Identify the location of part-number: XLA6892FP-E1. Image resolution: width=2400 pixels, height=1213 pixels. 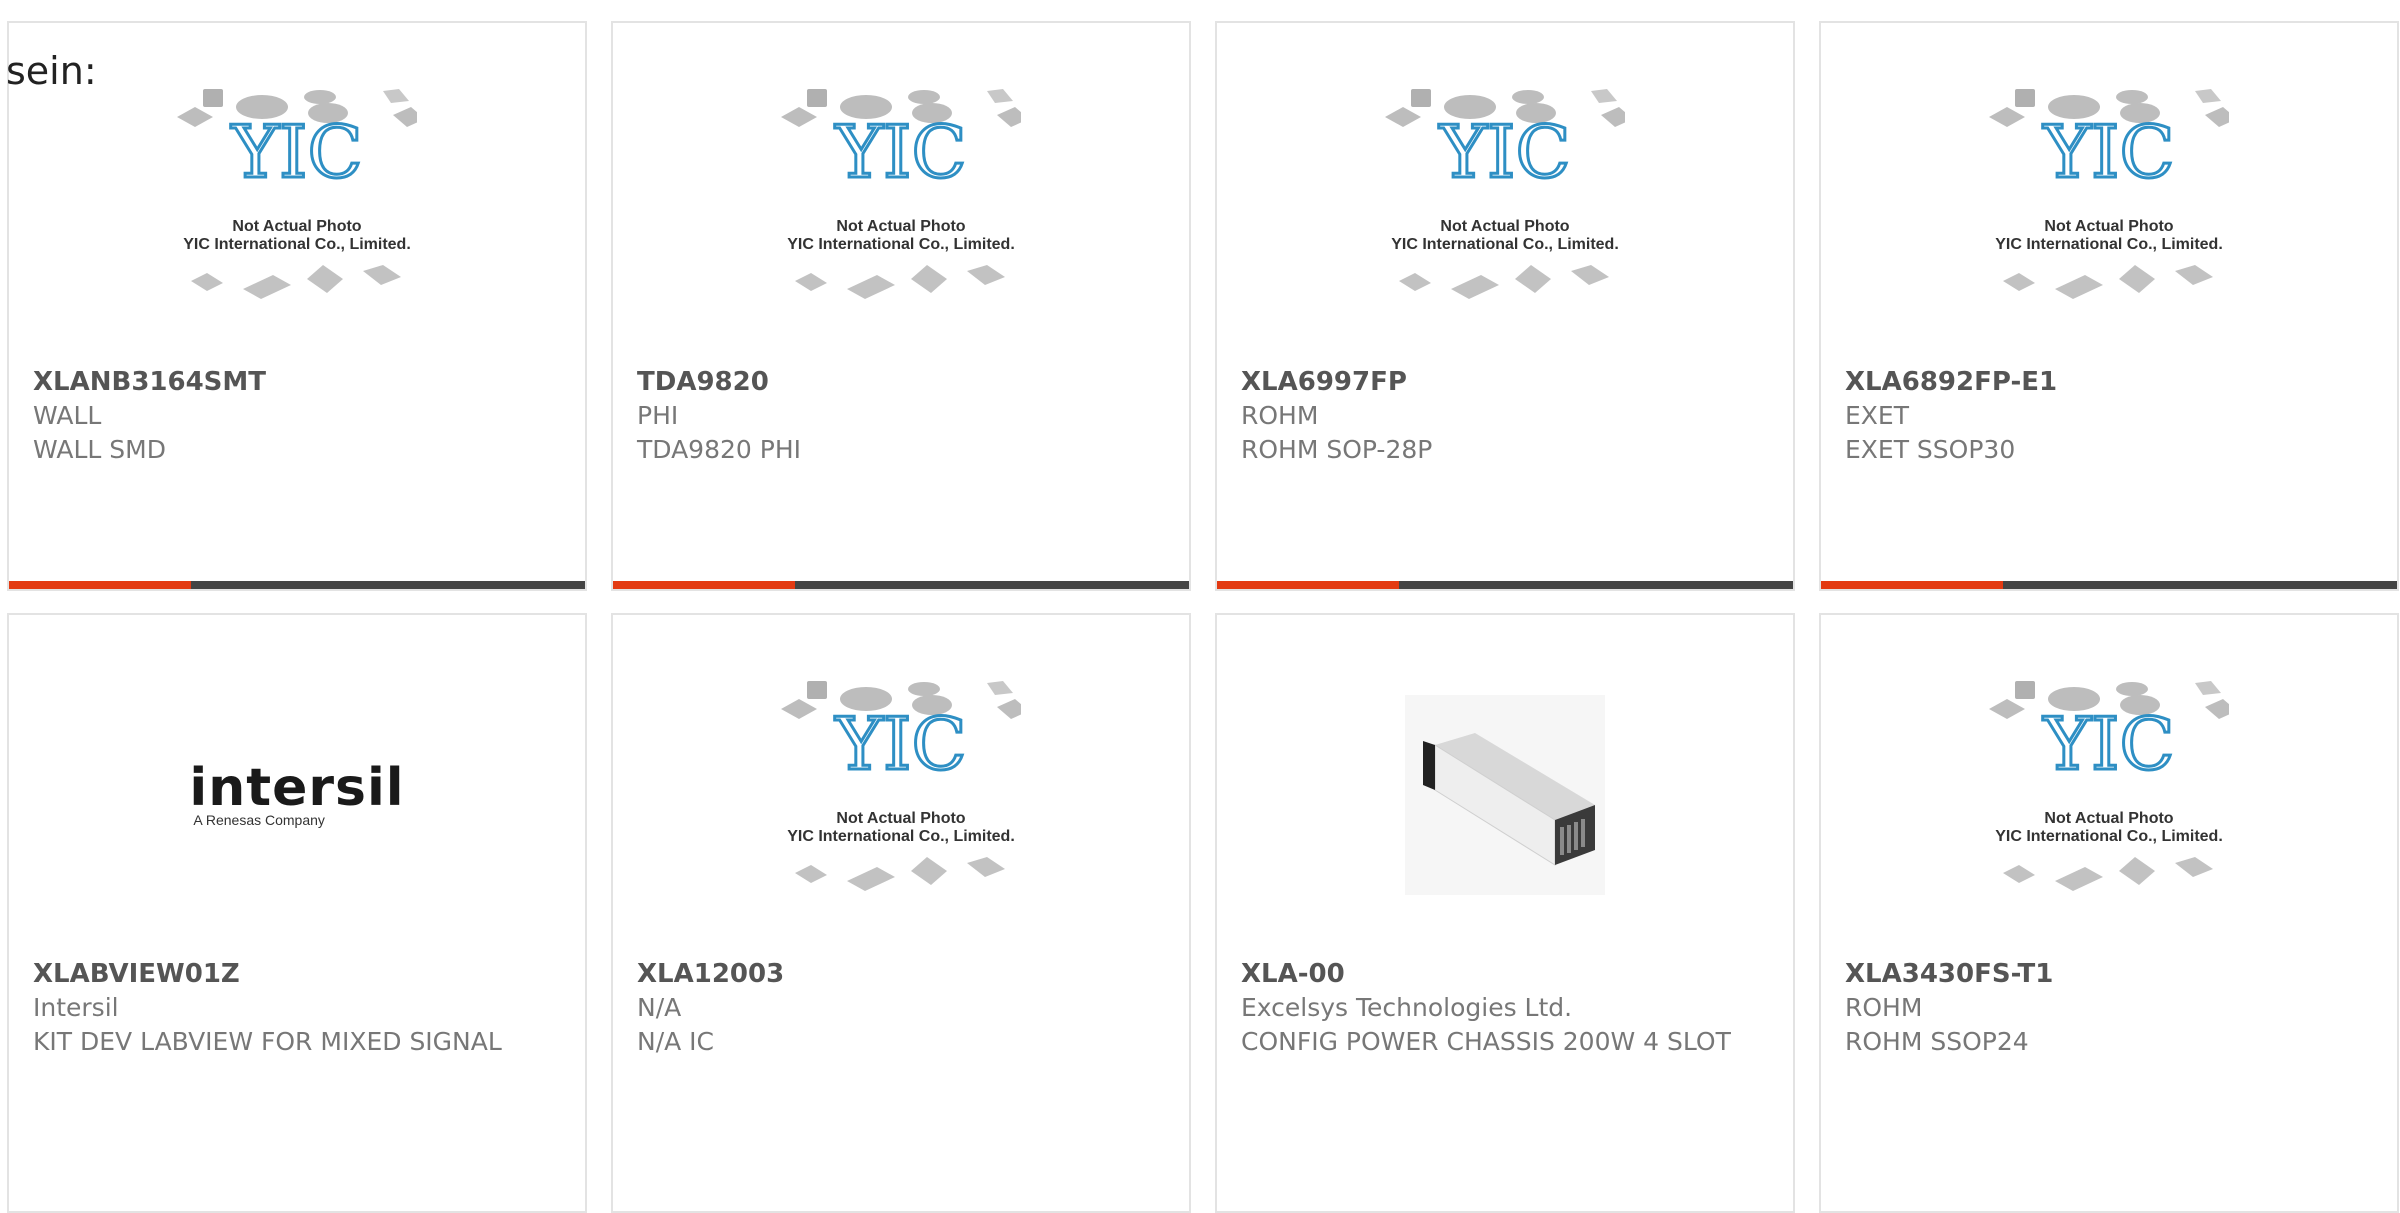
(2111, 382).